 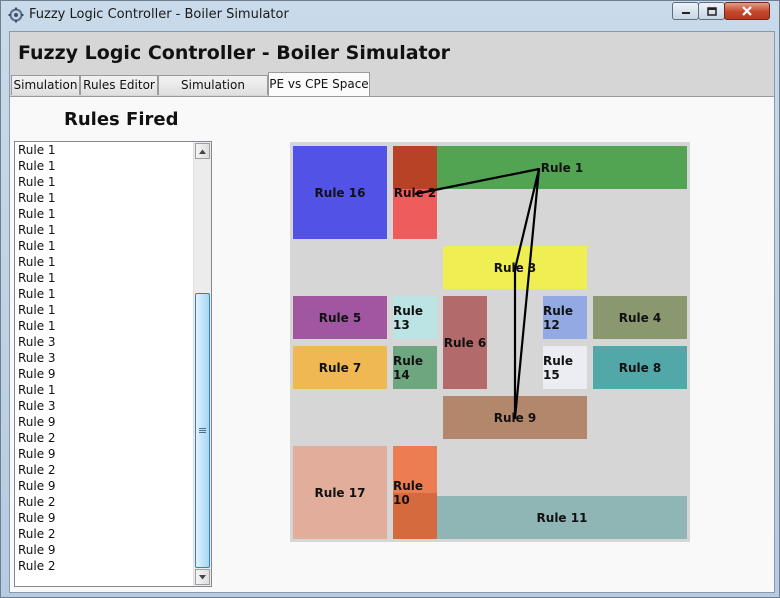 I want to click on tab-pe-vs-cpe-space: PE vs CPE Space, so click(x=319, y=84).